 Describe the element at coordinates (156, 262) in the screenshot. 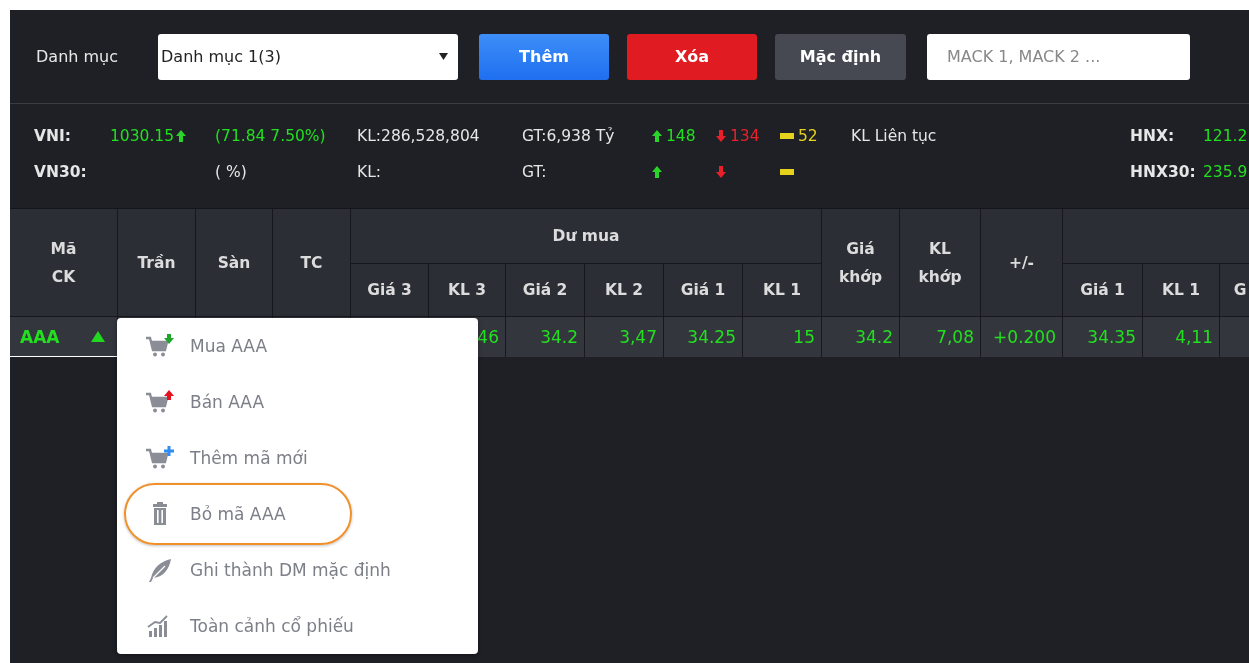

I see `column-header: Trần` at that location.